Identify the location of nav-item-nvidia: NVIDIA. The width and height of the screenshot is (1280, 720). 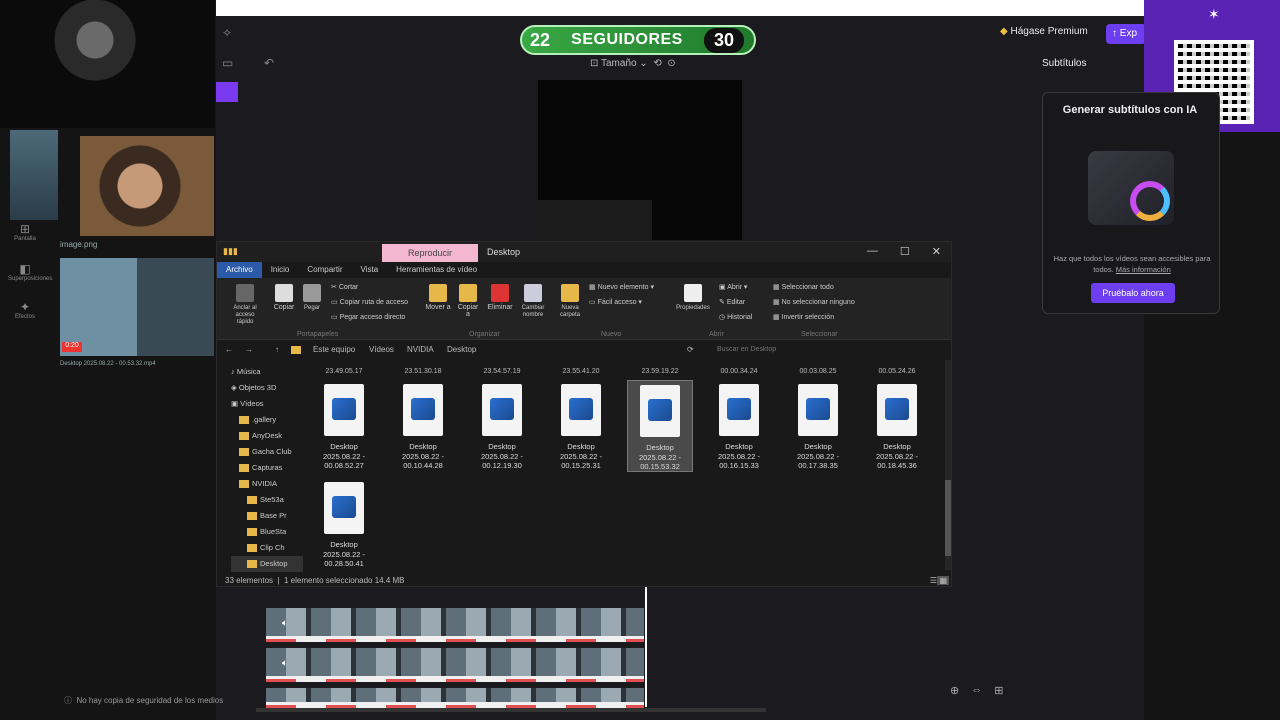
(267, 484).